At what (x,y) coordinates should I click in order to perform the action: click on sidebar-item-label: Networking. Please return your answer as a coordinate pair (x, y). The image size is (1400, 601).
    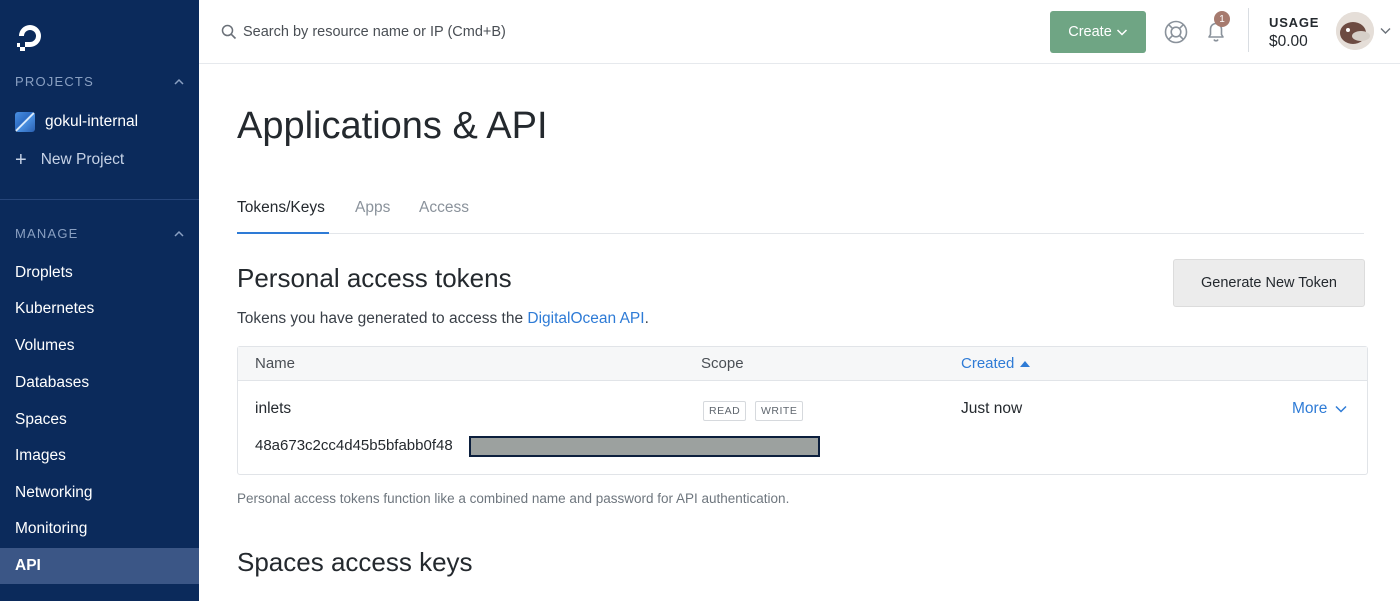
    Looking at the image, I should click on (54, 492).